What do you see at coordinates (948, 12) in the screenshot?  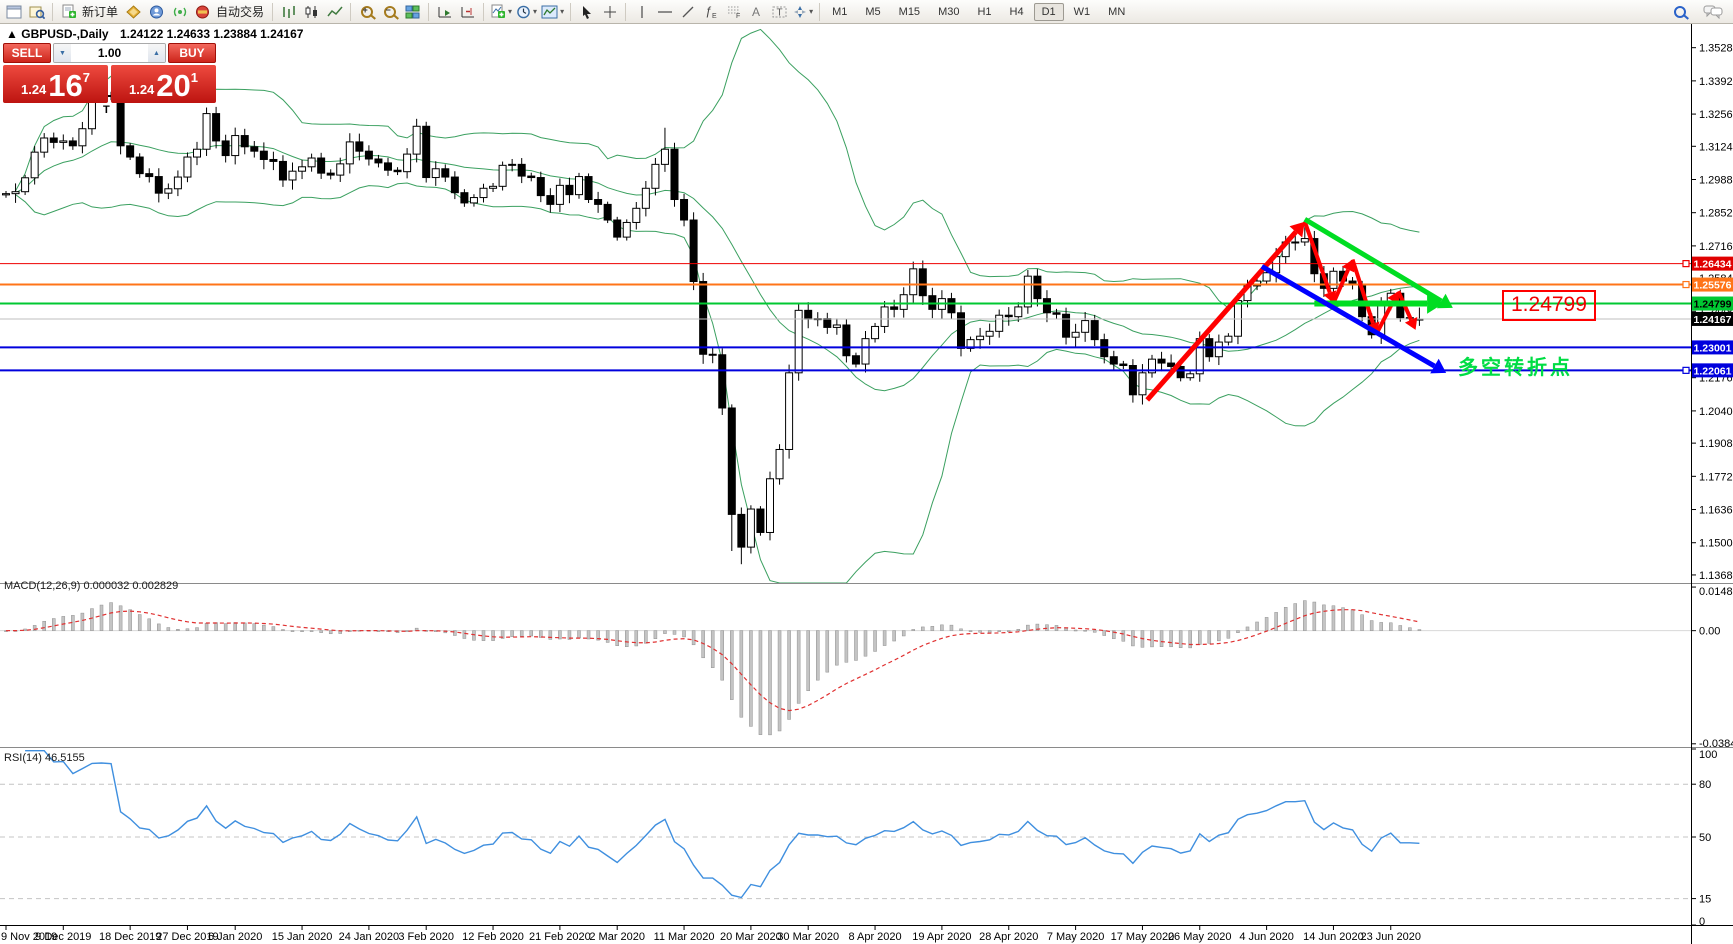 I see `timeframe-m30-button: M30` at bounding box center [948, 12].